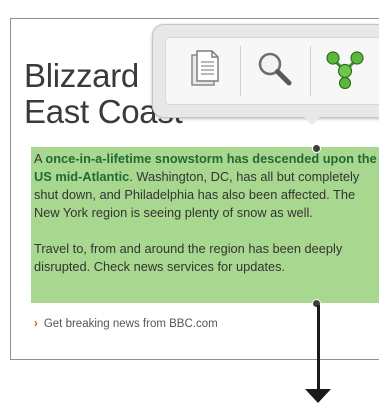 Image resolution: width=379 pixels, height=406 pixels. What do you see at coordinates (318, 349) in the screenshot?
I see `annotation-arrow-shaft` at bounding box center [318, 349].